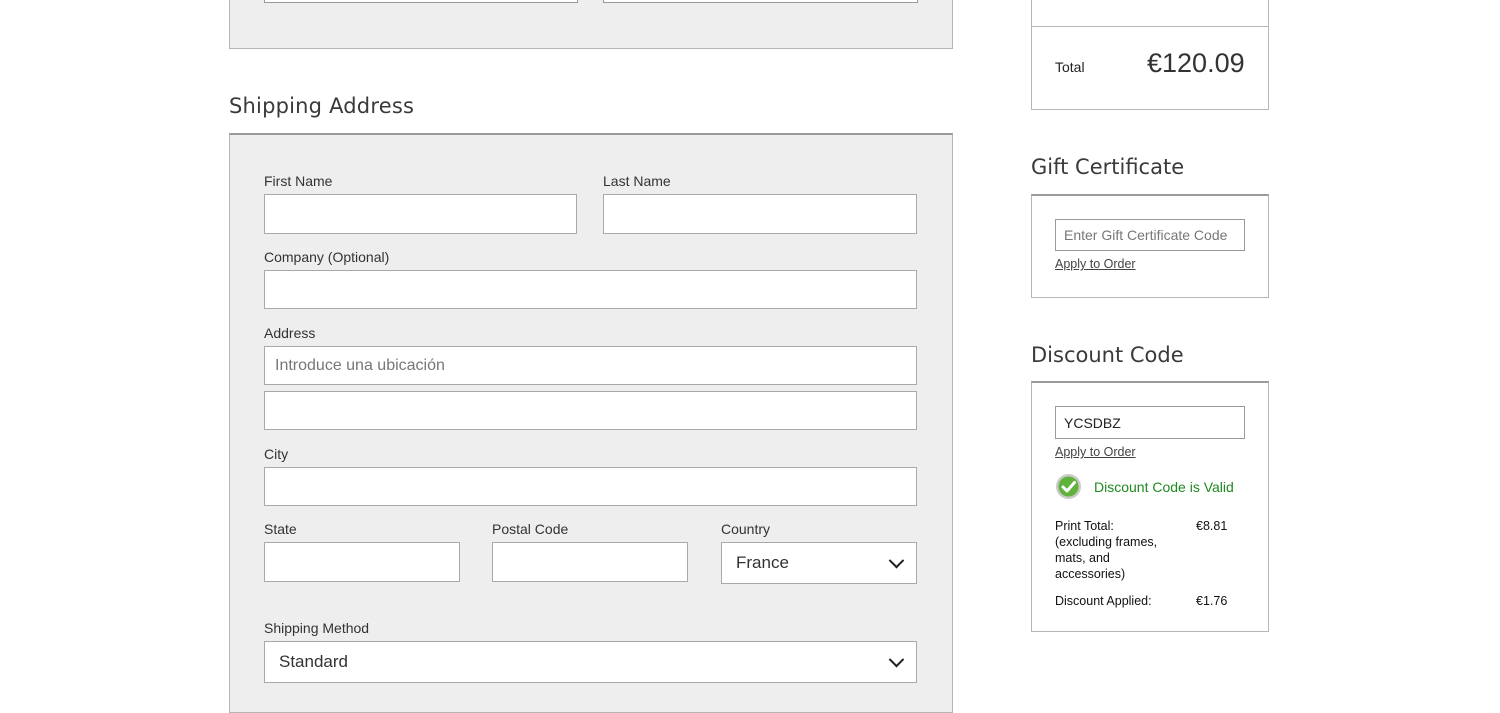 This screenshot has height=713, width=1500. I want to click on discount-applied-value: €1.76, so click(1212, 601).